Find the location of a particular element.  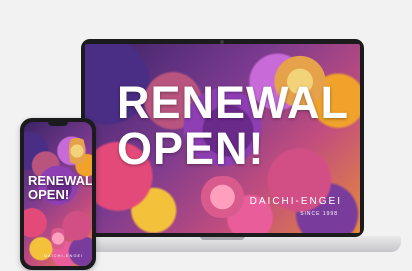

phone-notch is located at coordinates (58, 124).